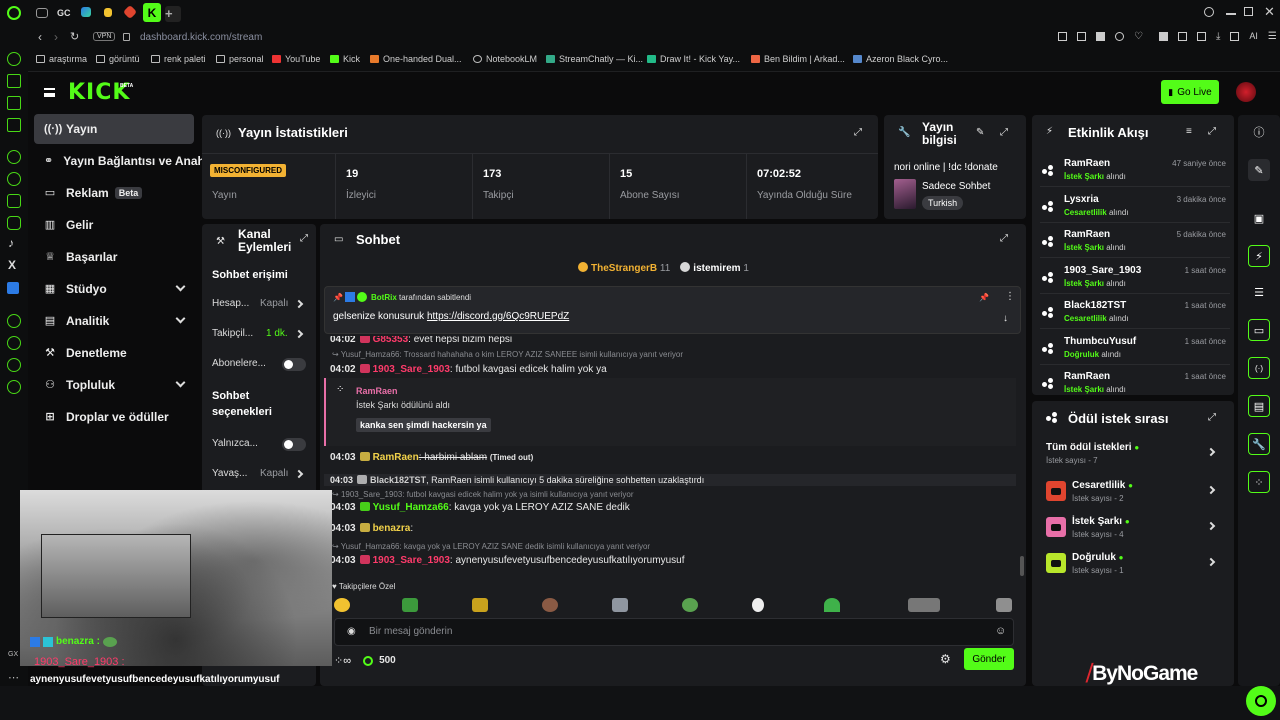  What do you see at coordinates (396, 457) in the screenshot?
I see `message-user: RamRaen` at bounding box center [396, 457].